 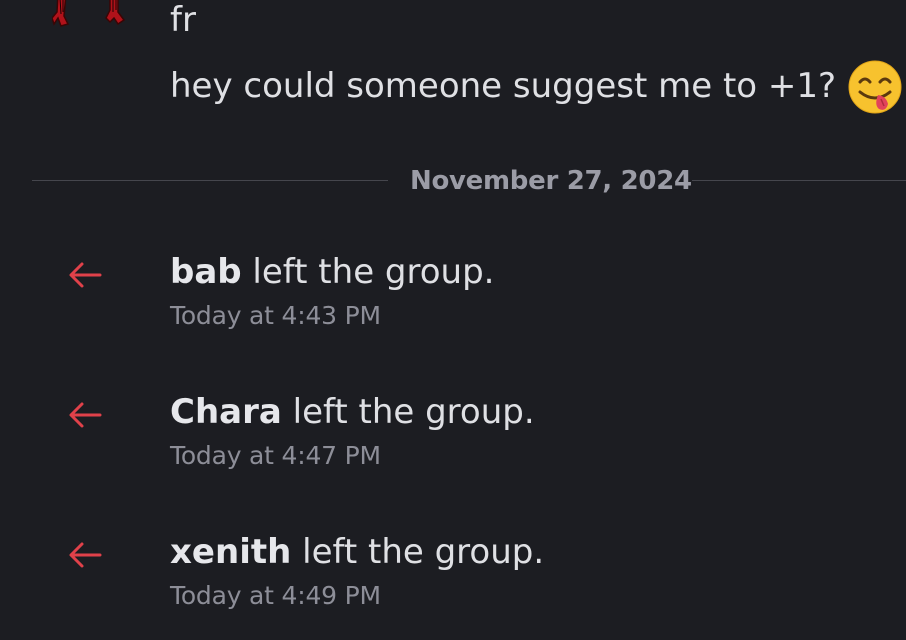 I want to click on date-divider: November 27, 2024, so click(x=469, y=181).